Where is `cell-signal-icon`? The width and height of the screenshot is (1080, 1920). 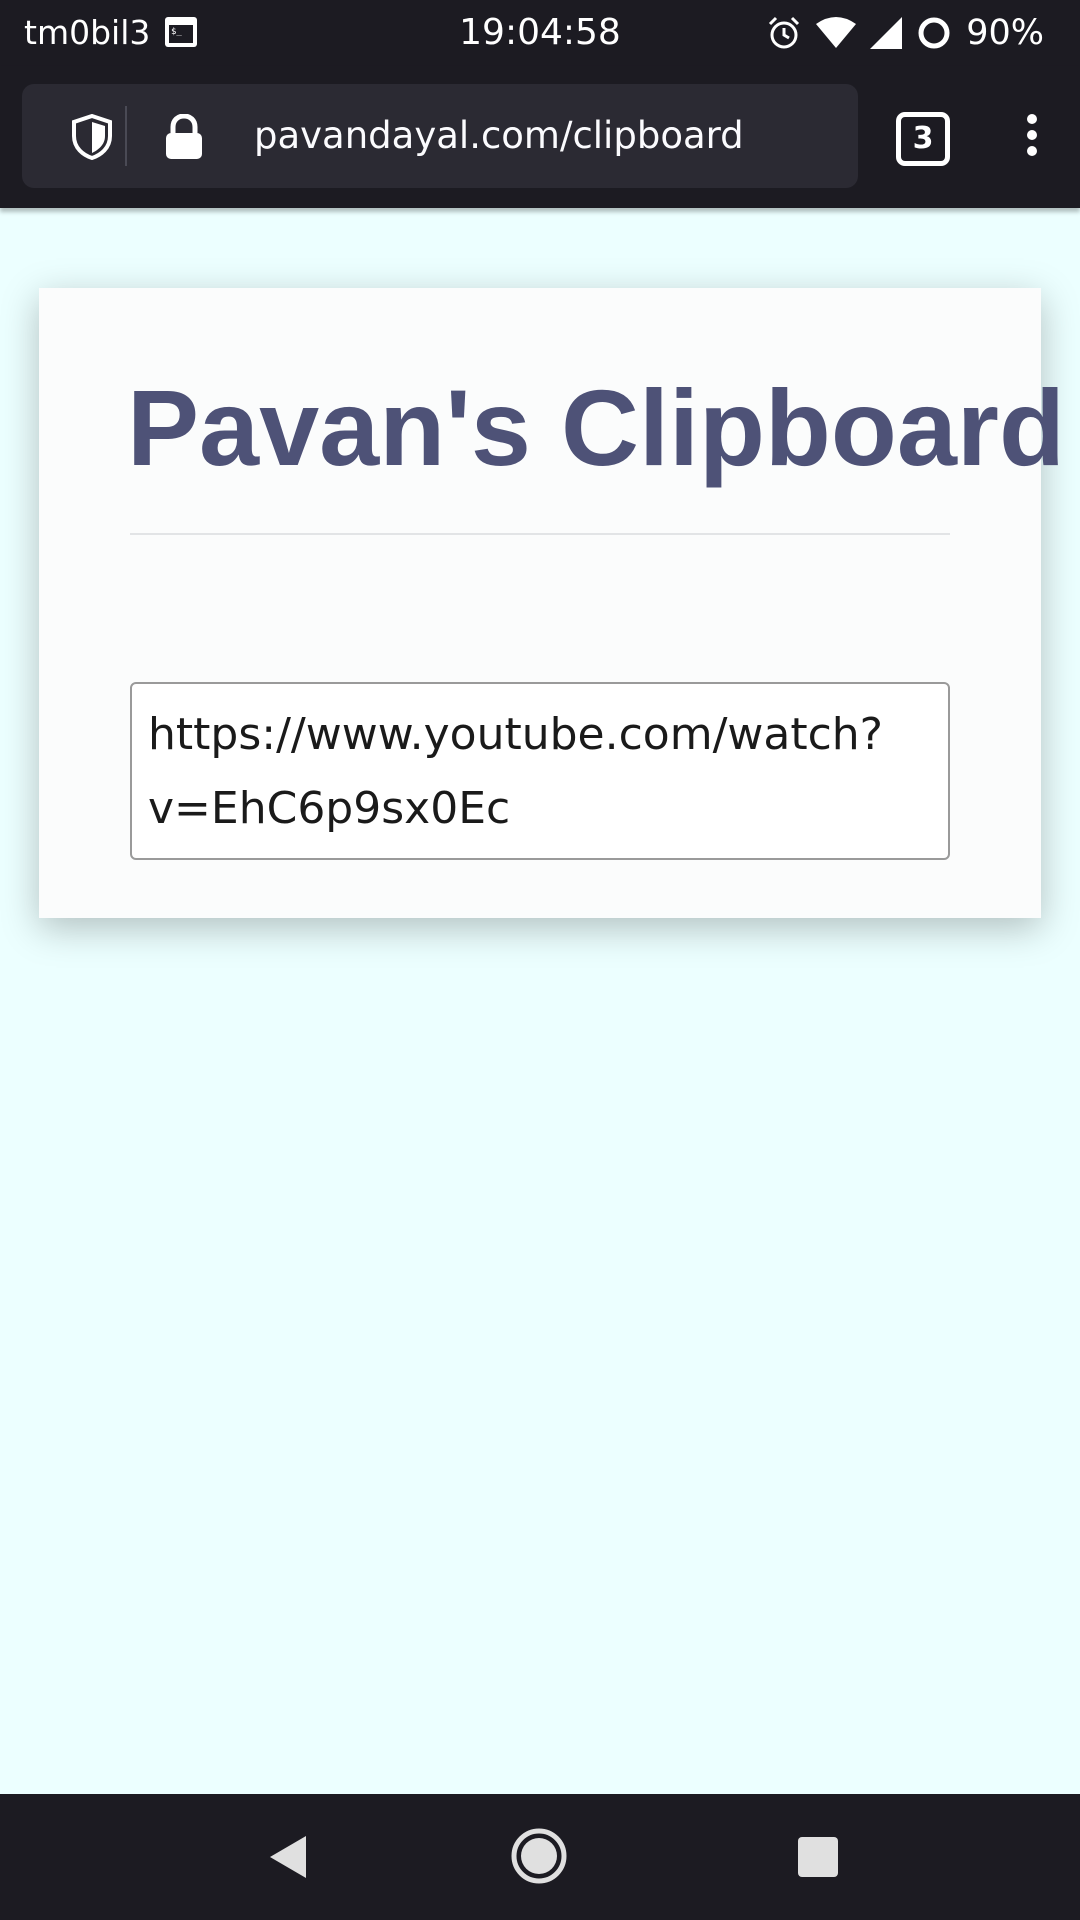
cell-signal-icon is located at coordinates (886, 33).